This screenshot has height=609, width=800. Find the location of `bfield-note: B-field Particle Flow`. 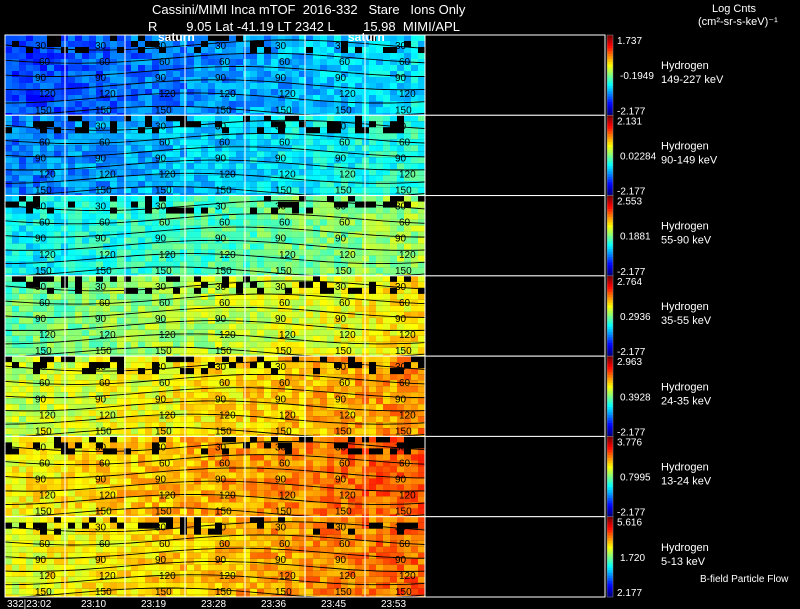

bfield-note: B-field Particle Flow is located at coordinates (744, 579).